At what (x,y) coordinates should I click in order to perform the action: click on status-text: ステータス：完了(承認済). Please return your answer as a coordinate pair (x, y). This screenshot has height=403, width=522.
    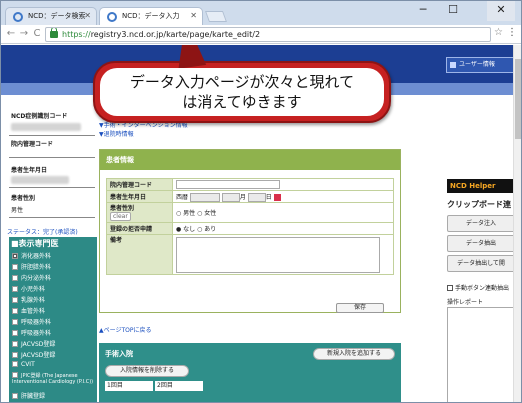
    Looking at the image, I should click on (42, 232).